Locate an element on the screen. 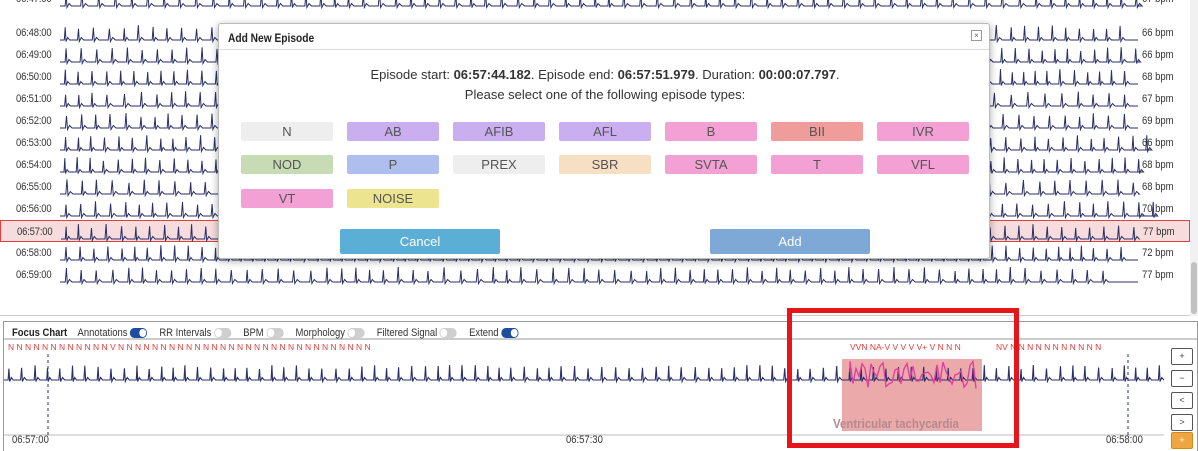  toggle-bpm: BPM is located at coordinates (263, 333).